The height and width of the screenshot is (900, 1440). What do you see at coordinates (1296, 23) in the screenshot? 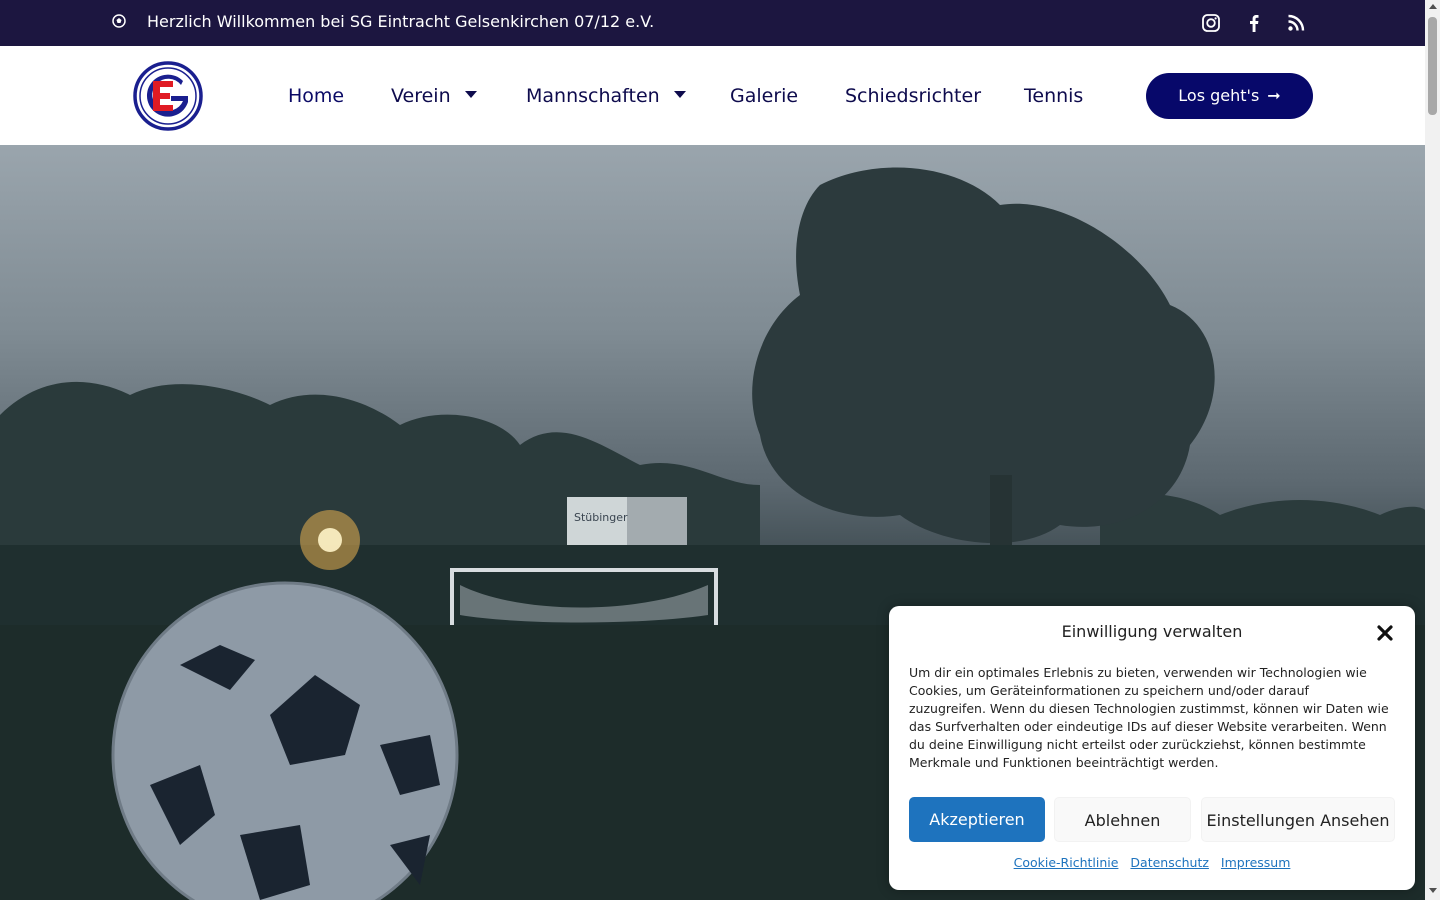
I see `rss-icon` at bounding box center [1296, 23].